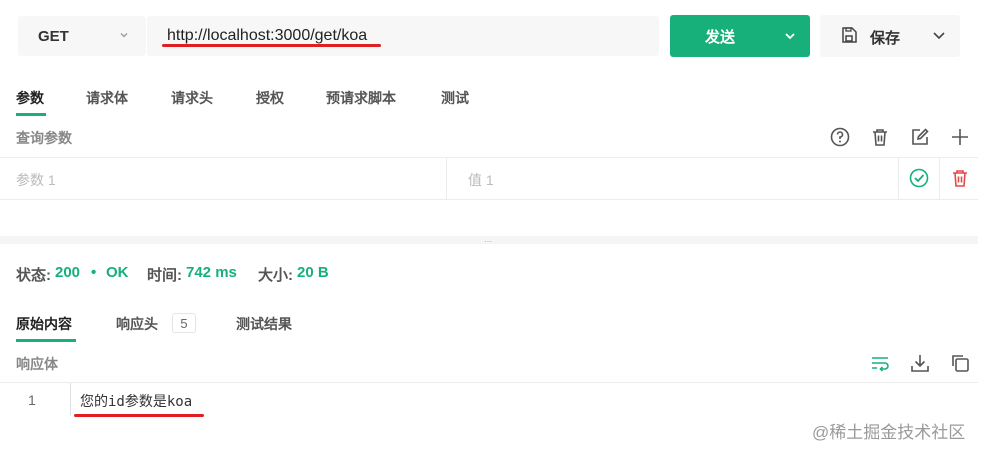 The image size is (990, 453). Describe the element at coordinates (880, 363) in the screenshot. I see `wrap-lines-icon` at that location.